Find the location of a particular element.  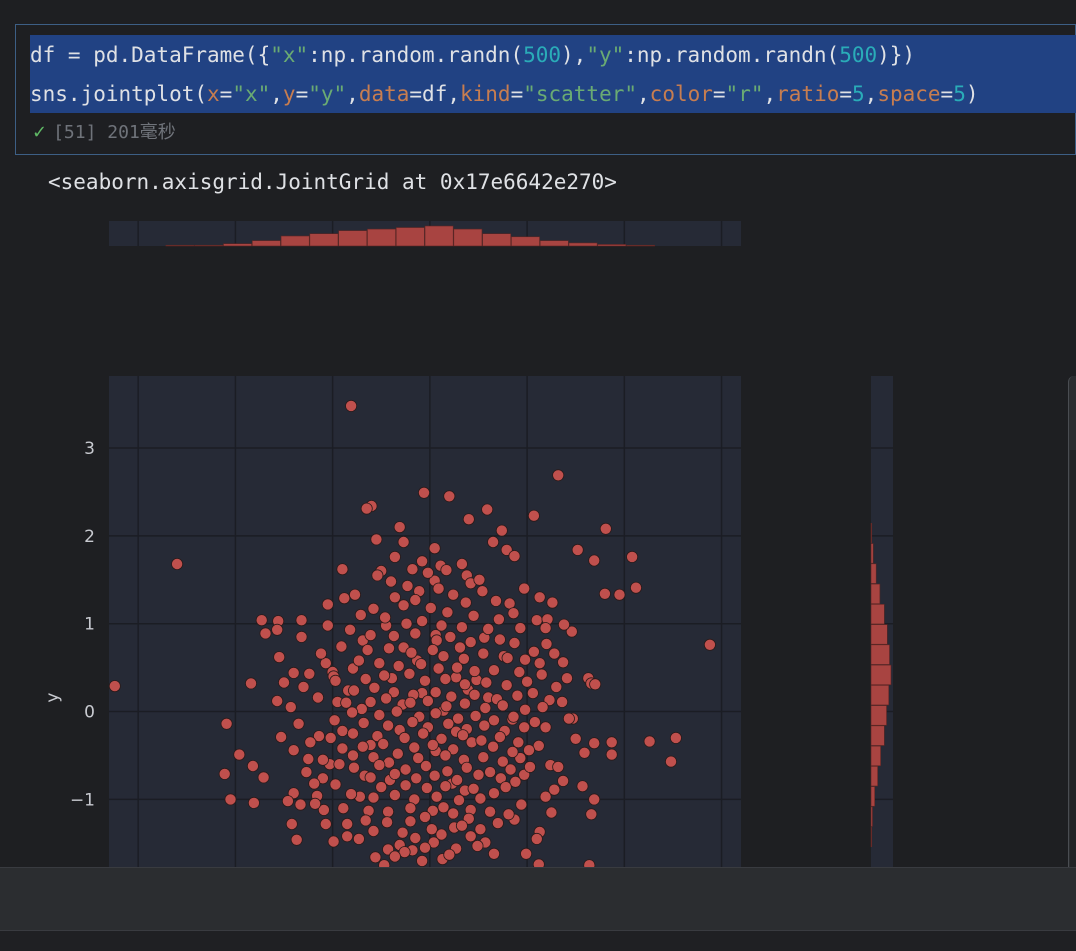

scrollbar-thumb is located at coordinates (1073, 660).